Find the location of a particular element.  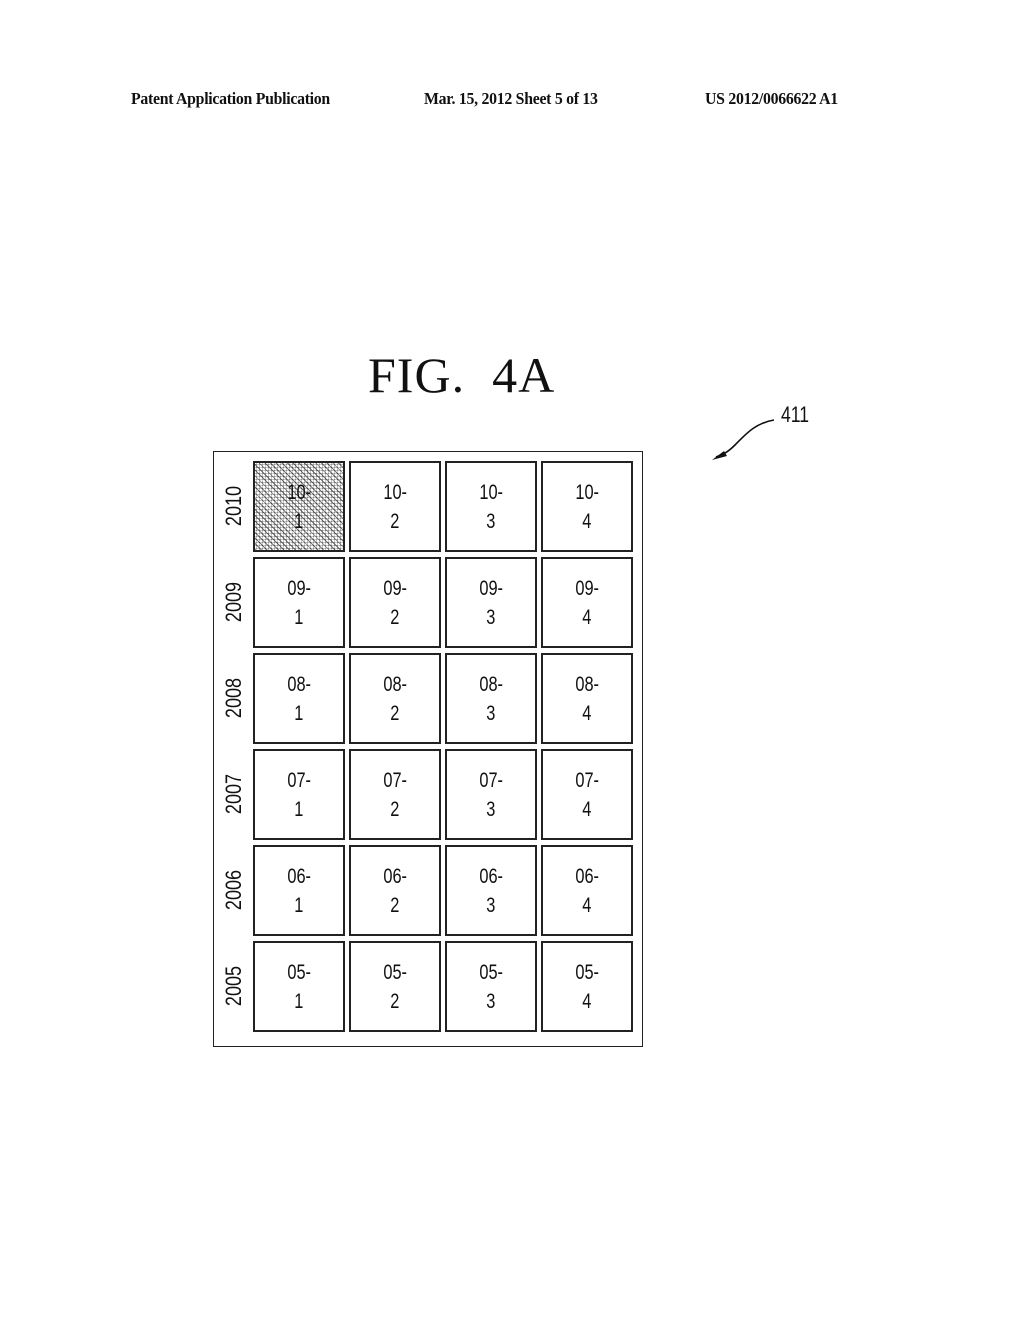

grid-cell: 07- 2 is located at coordinates (395, 794).